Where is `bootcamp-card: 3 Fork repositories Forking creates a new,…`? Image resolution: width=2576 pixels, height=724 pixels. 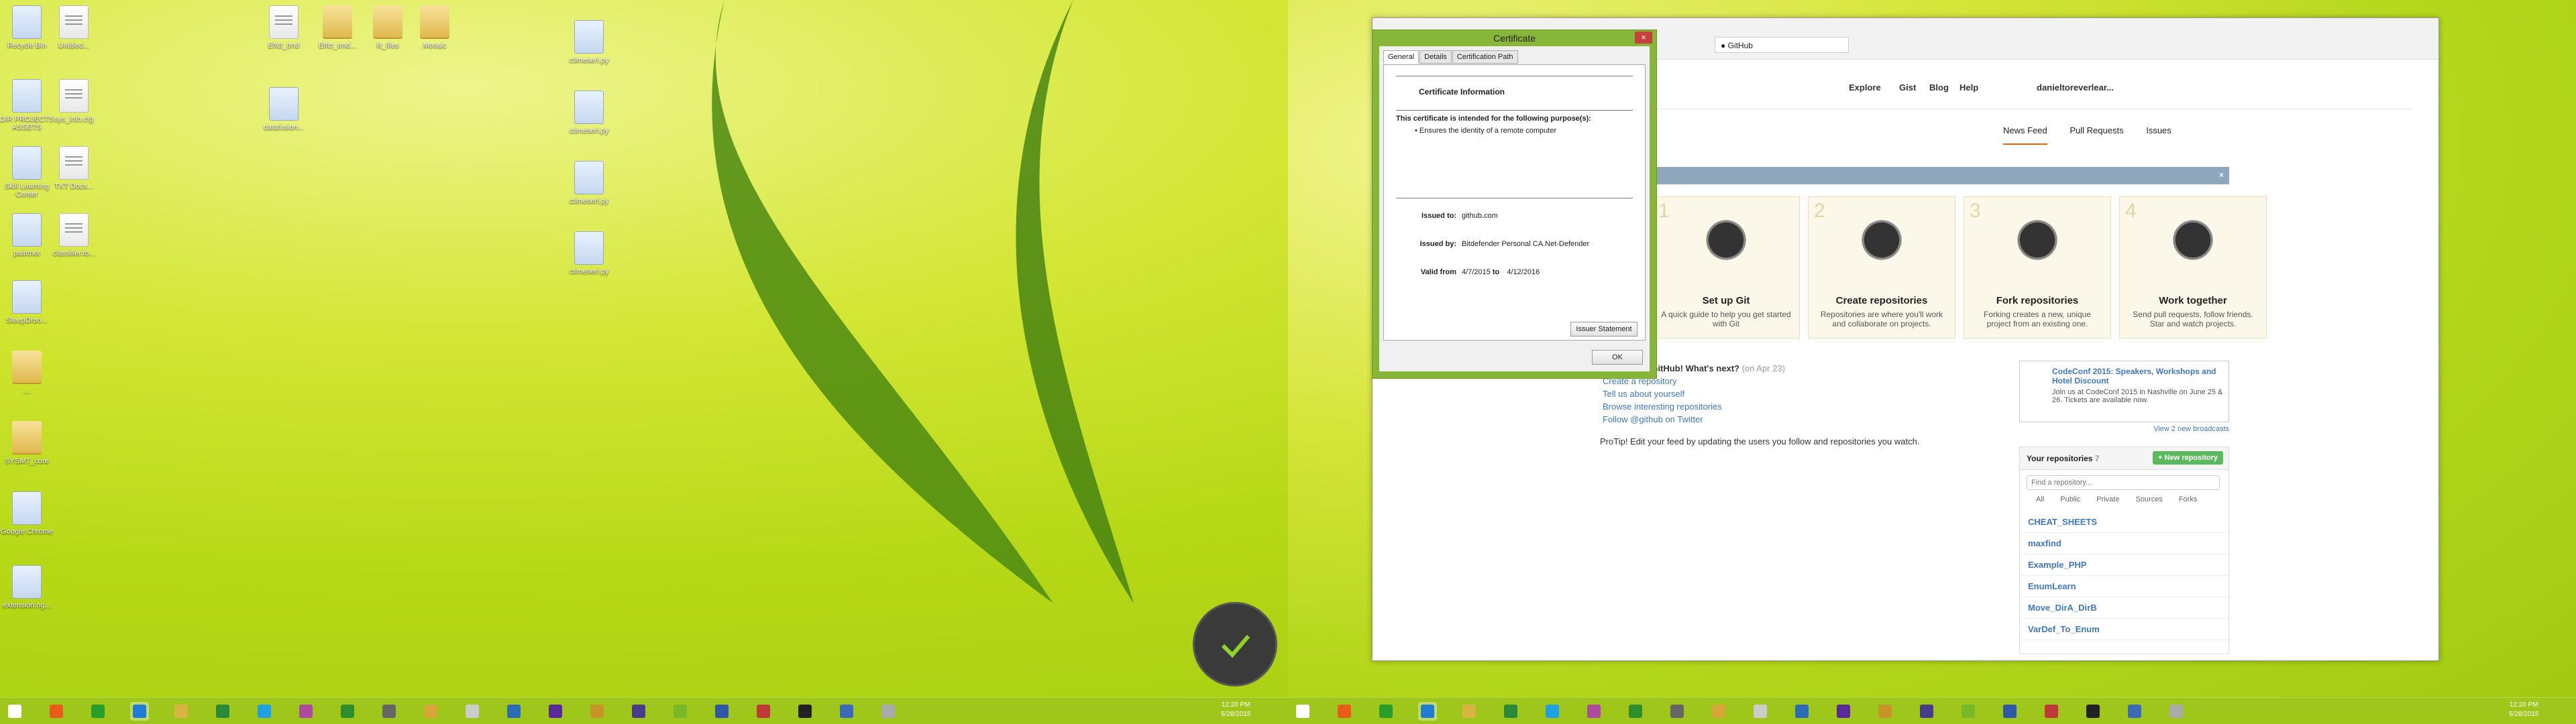 bootcamp-card: 3 Fork repositories Forking creates a new,… is located at coordinates (2037, 267).